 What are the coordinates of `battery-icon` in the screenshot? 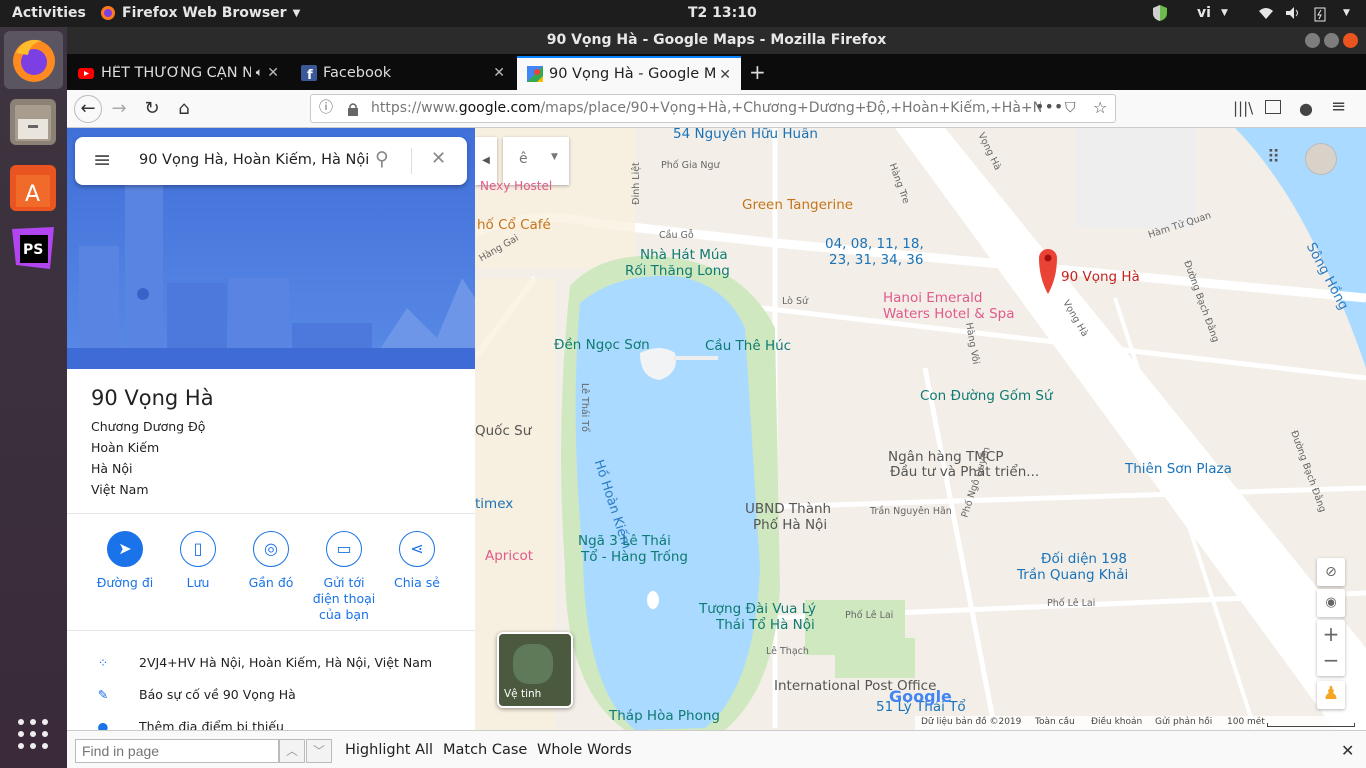 It's located at (1320, 14).